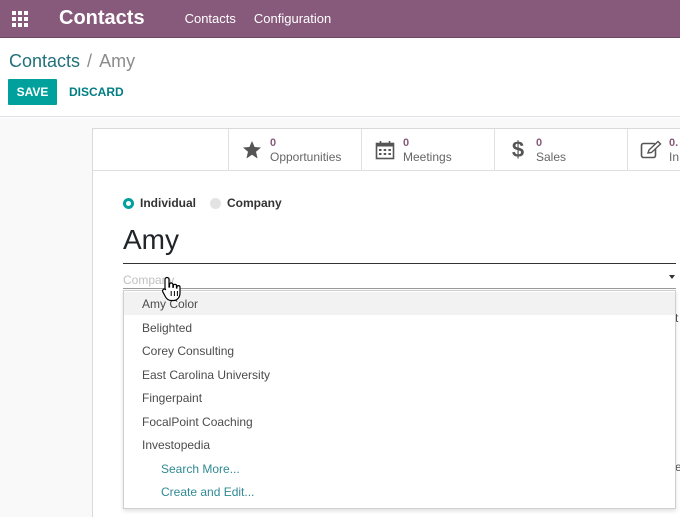 The width and height of the screenshot is (680, 517). Describe the element at coordinates (406, 142) in the screenshot. I see `meetings-count: 0` at that location.